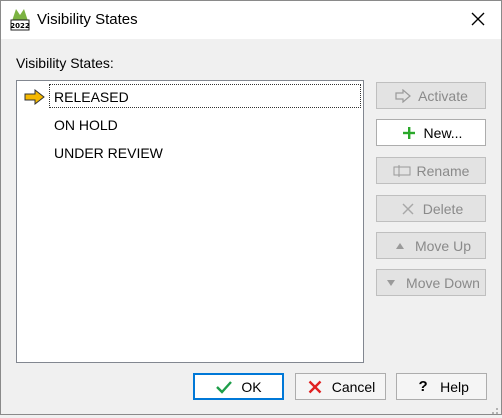 Image resolution: width=502 pixels, height=418 pixels. What do you see at coordinates (20, 26) in the screenshot?
I see `svg-text: 2022` at bounding box center [20, 26].